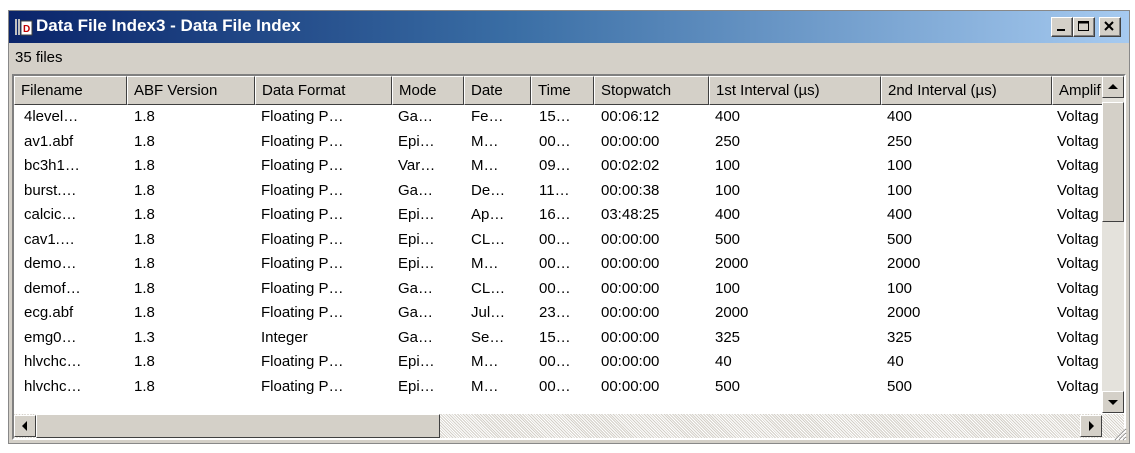 The height and width of the screenshot is (453, 1135). Describe the element at coordinates (497, 90) in the screenshot. I see `column-header-date: Date` at that location.